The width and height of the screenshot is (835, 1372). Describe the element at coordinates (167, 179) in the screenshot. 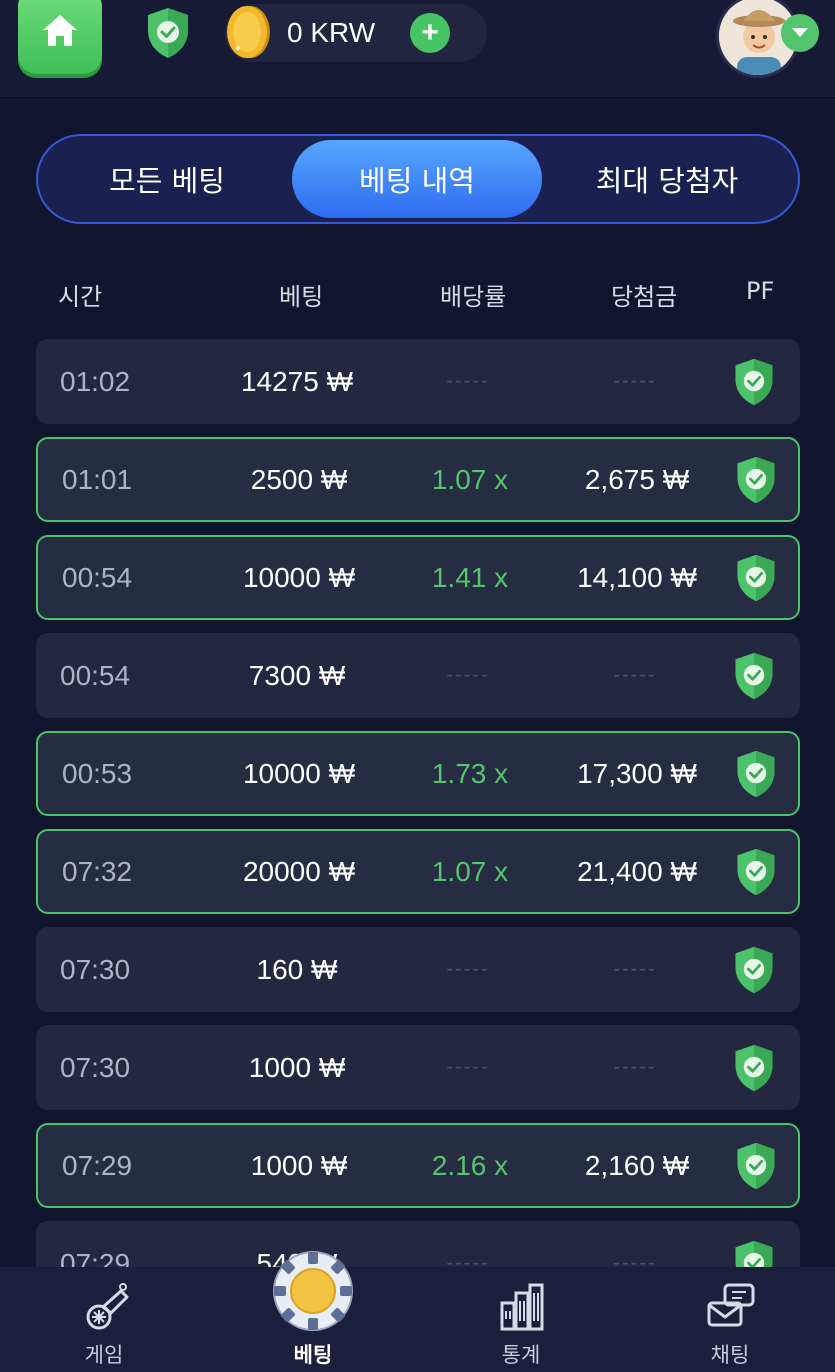

I see `tab-all-bets: 모든 베팅` at that location.